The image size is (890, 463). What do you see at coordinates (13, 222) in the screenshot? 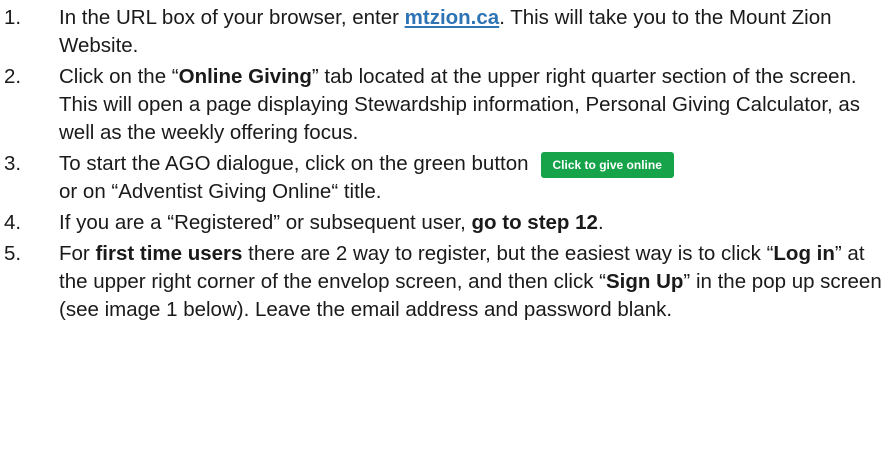
I see `step-number: 4.` at bounding box center [13, 222].